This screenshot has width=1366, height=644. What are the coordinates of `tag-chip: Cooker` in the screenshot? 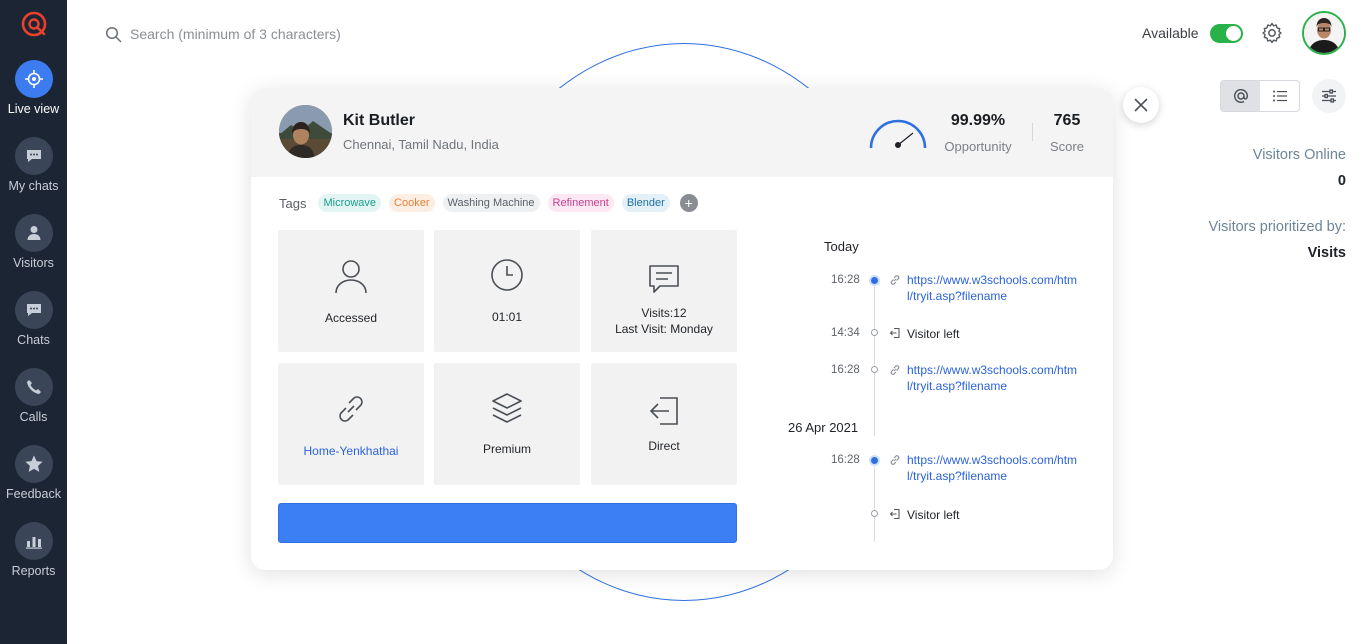 It's located at (412, 203).